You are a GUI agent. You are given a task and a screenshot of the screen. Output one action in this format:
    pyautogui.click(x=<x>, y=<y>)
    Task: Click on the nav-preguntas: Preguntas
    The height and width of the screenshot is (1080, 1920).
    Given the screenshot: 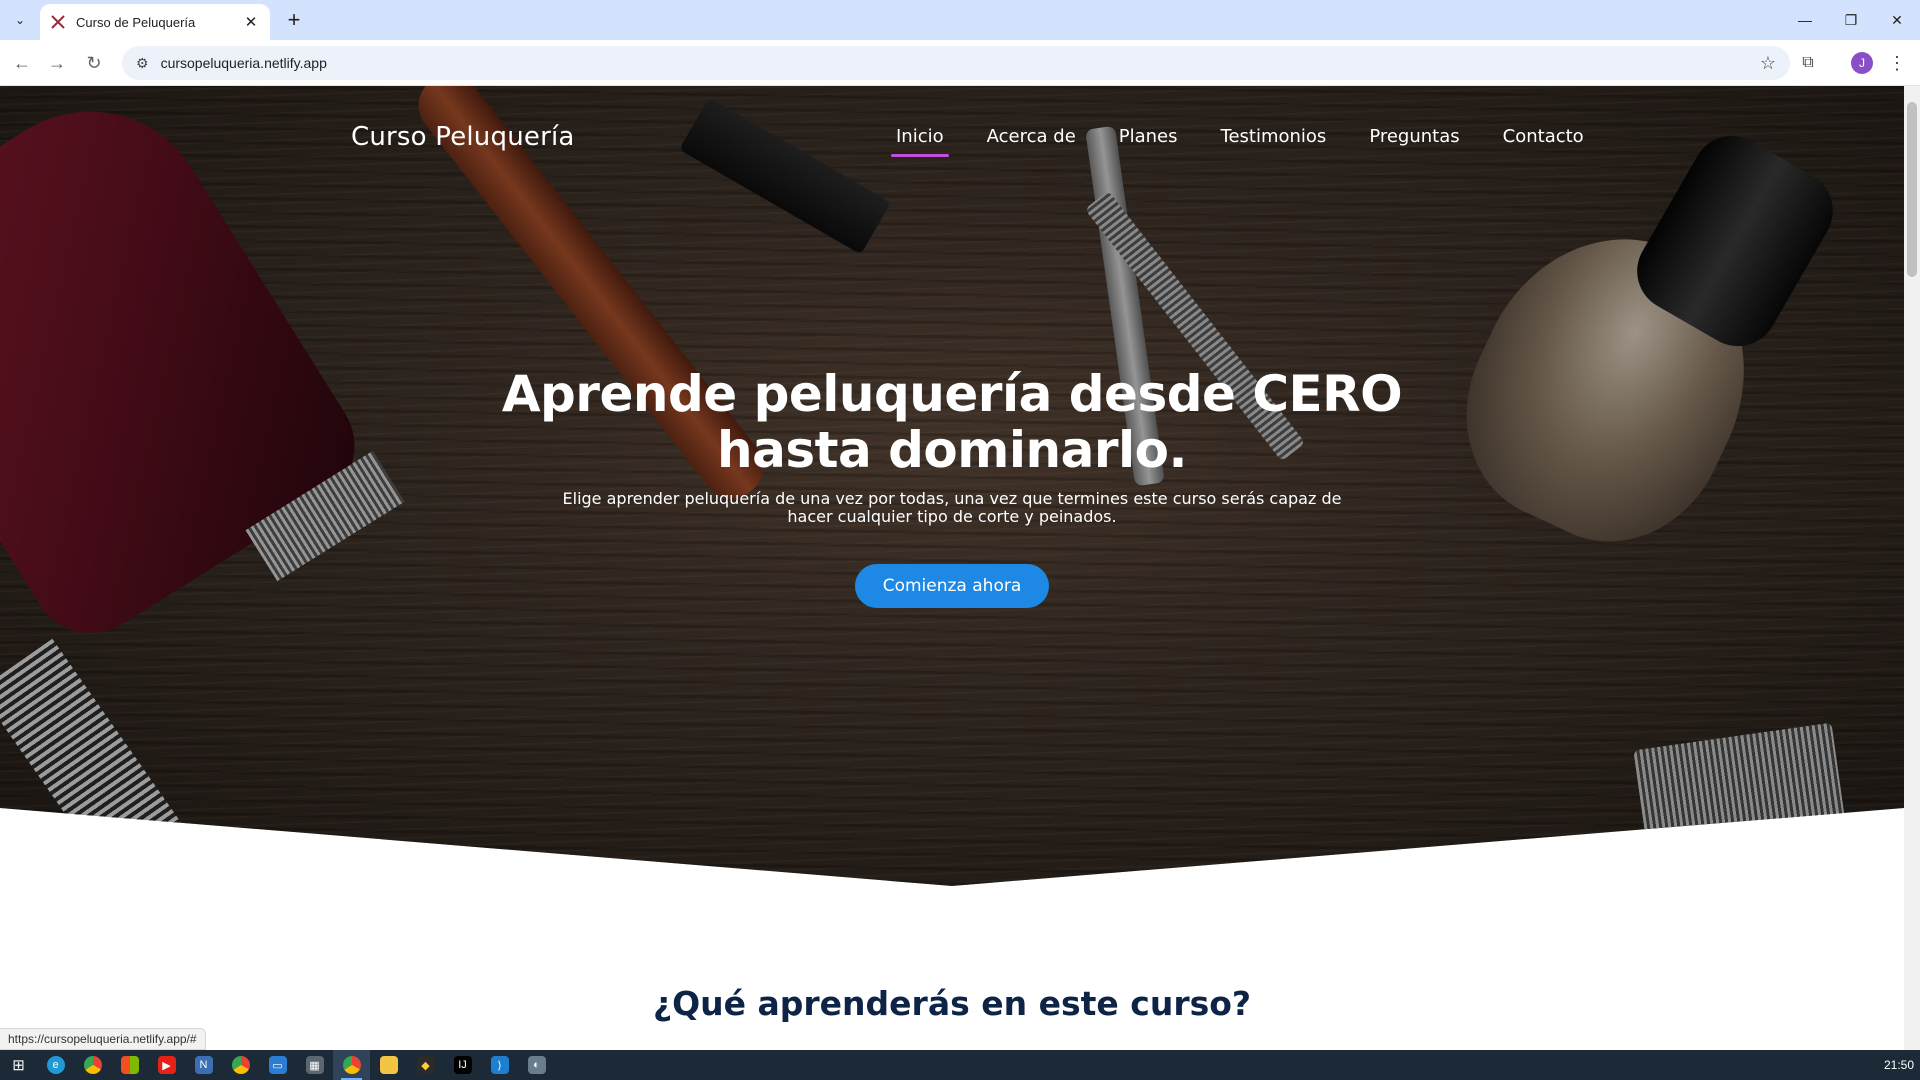 What is the action you would take?
    pyautogui.click(x=1414, y=136)
    